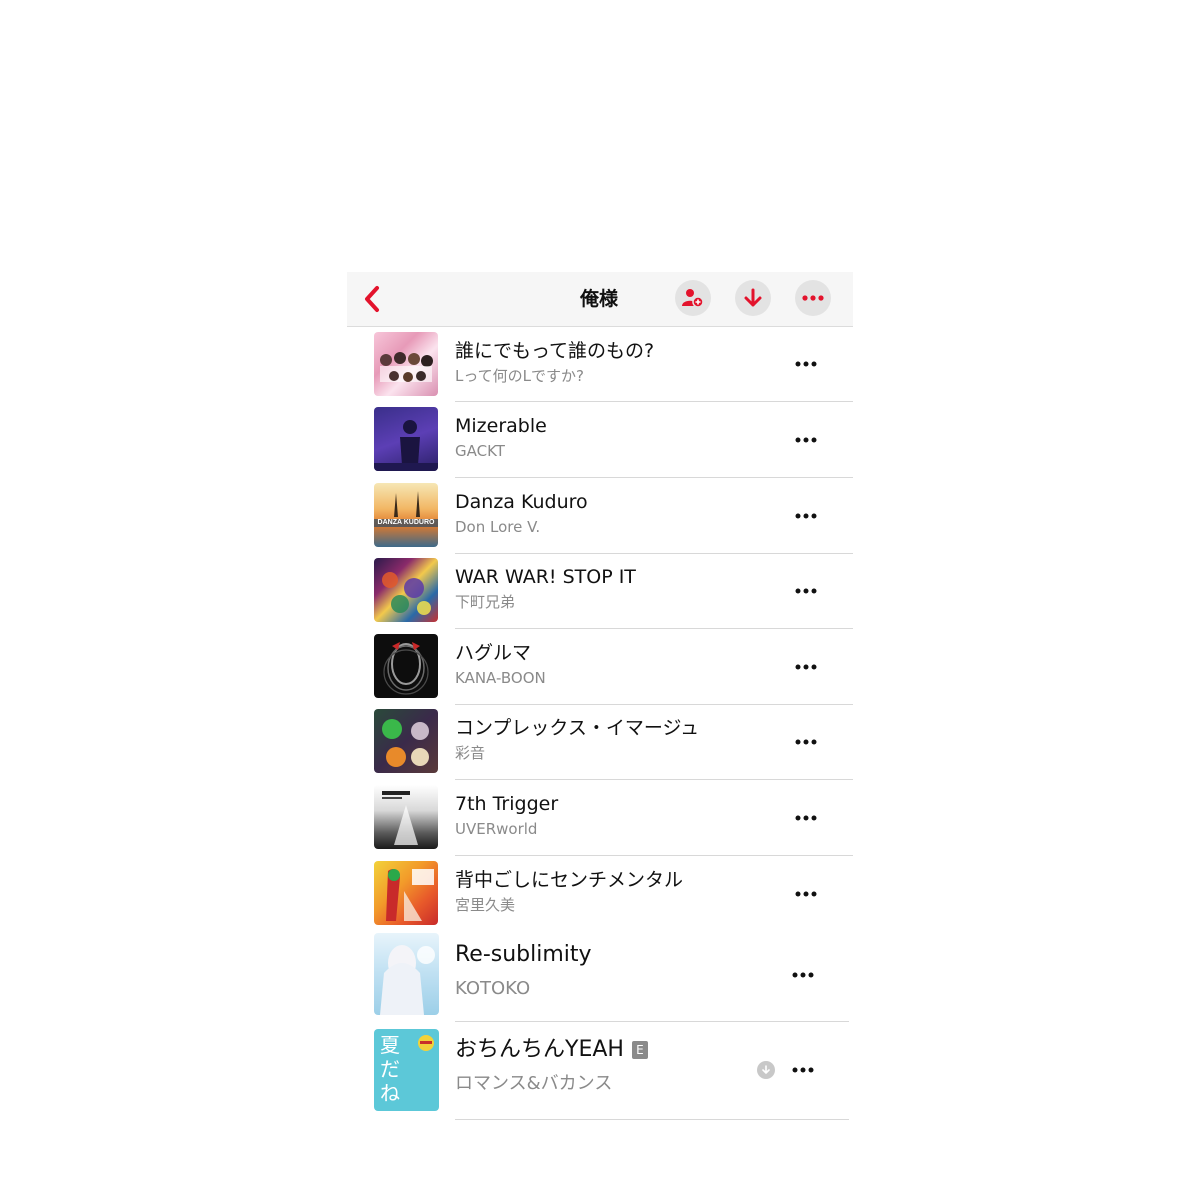 The image size is (1200, 1200). Describe the element at coordinates (545, 577) in the screenshot. I see `song-title: WAR WAR! STOP IT` at that location.